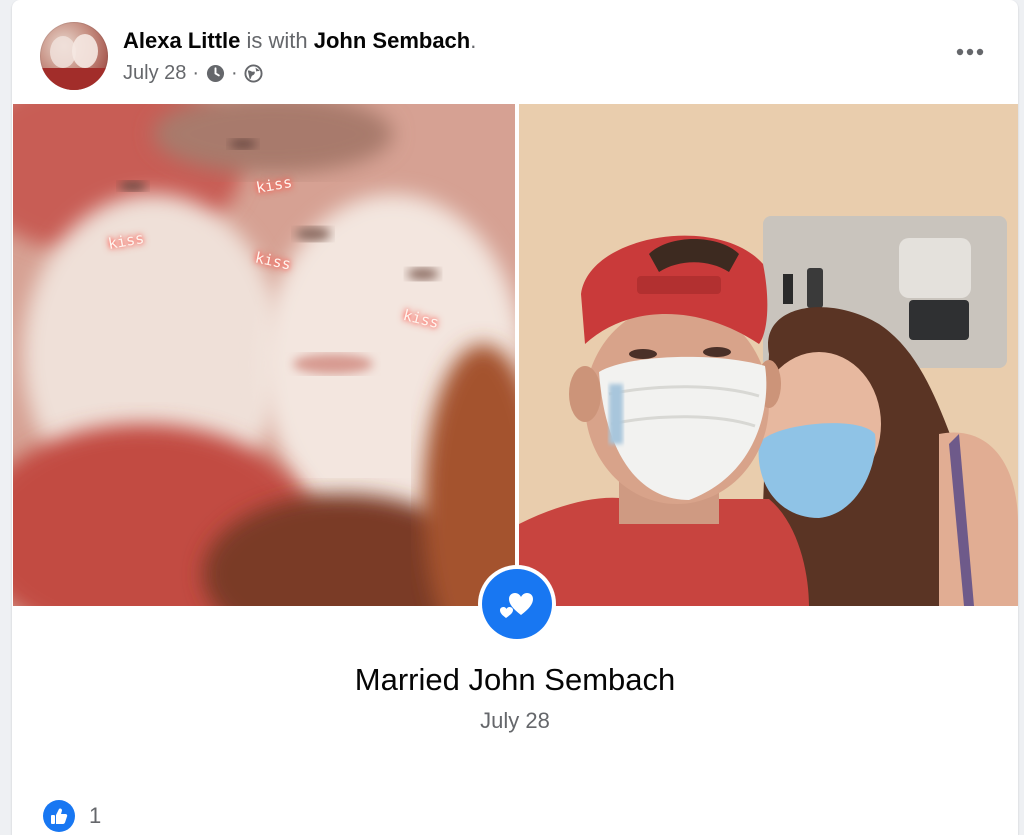 Image resolution: width=1024 pixels, height=835 pixels. What do you see at coordinates (85, 51) in the screenshot?
I see `avatar-face` at bounding box center [85, 51].